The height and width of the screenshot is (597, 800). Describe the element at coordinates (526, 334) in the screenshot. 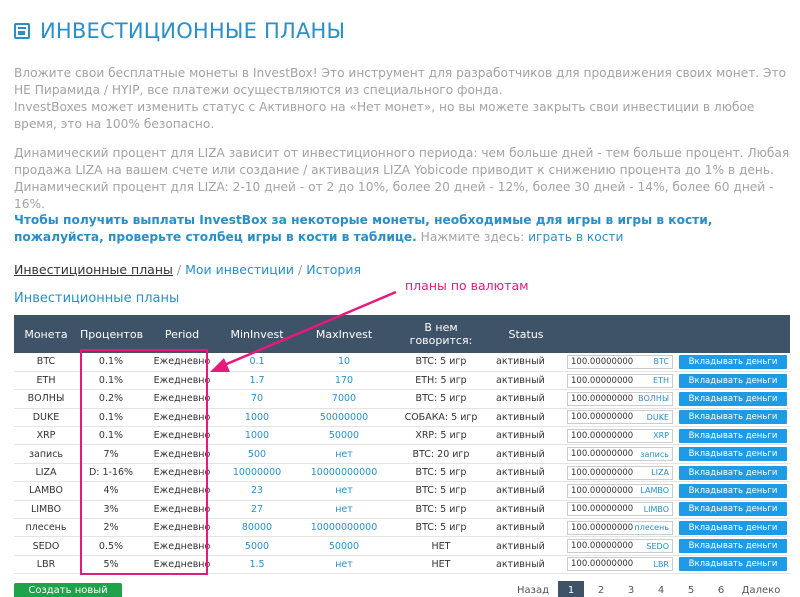

I see `header-status: Status` at that location.